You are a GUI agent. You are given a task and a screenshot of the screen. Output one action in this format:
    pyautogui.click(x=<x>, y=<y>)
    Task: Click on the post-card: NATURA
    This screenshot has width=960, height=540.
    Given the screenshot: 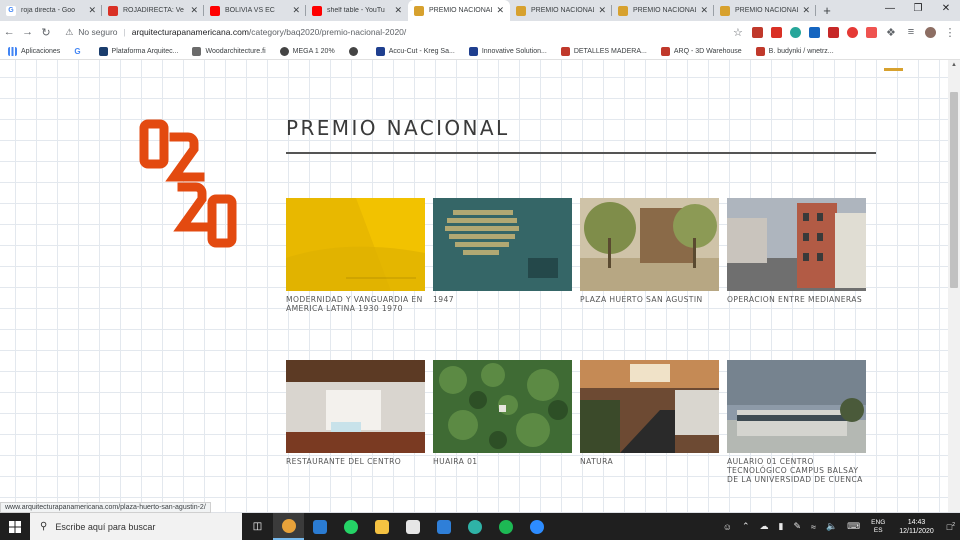 What is the action you would take?
    pyautogui.click(x=649, y=413)
    